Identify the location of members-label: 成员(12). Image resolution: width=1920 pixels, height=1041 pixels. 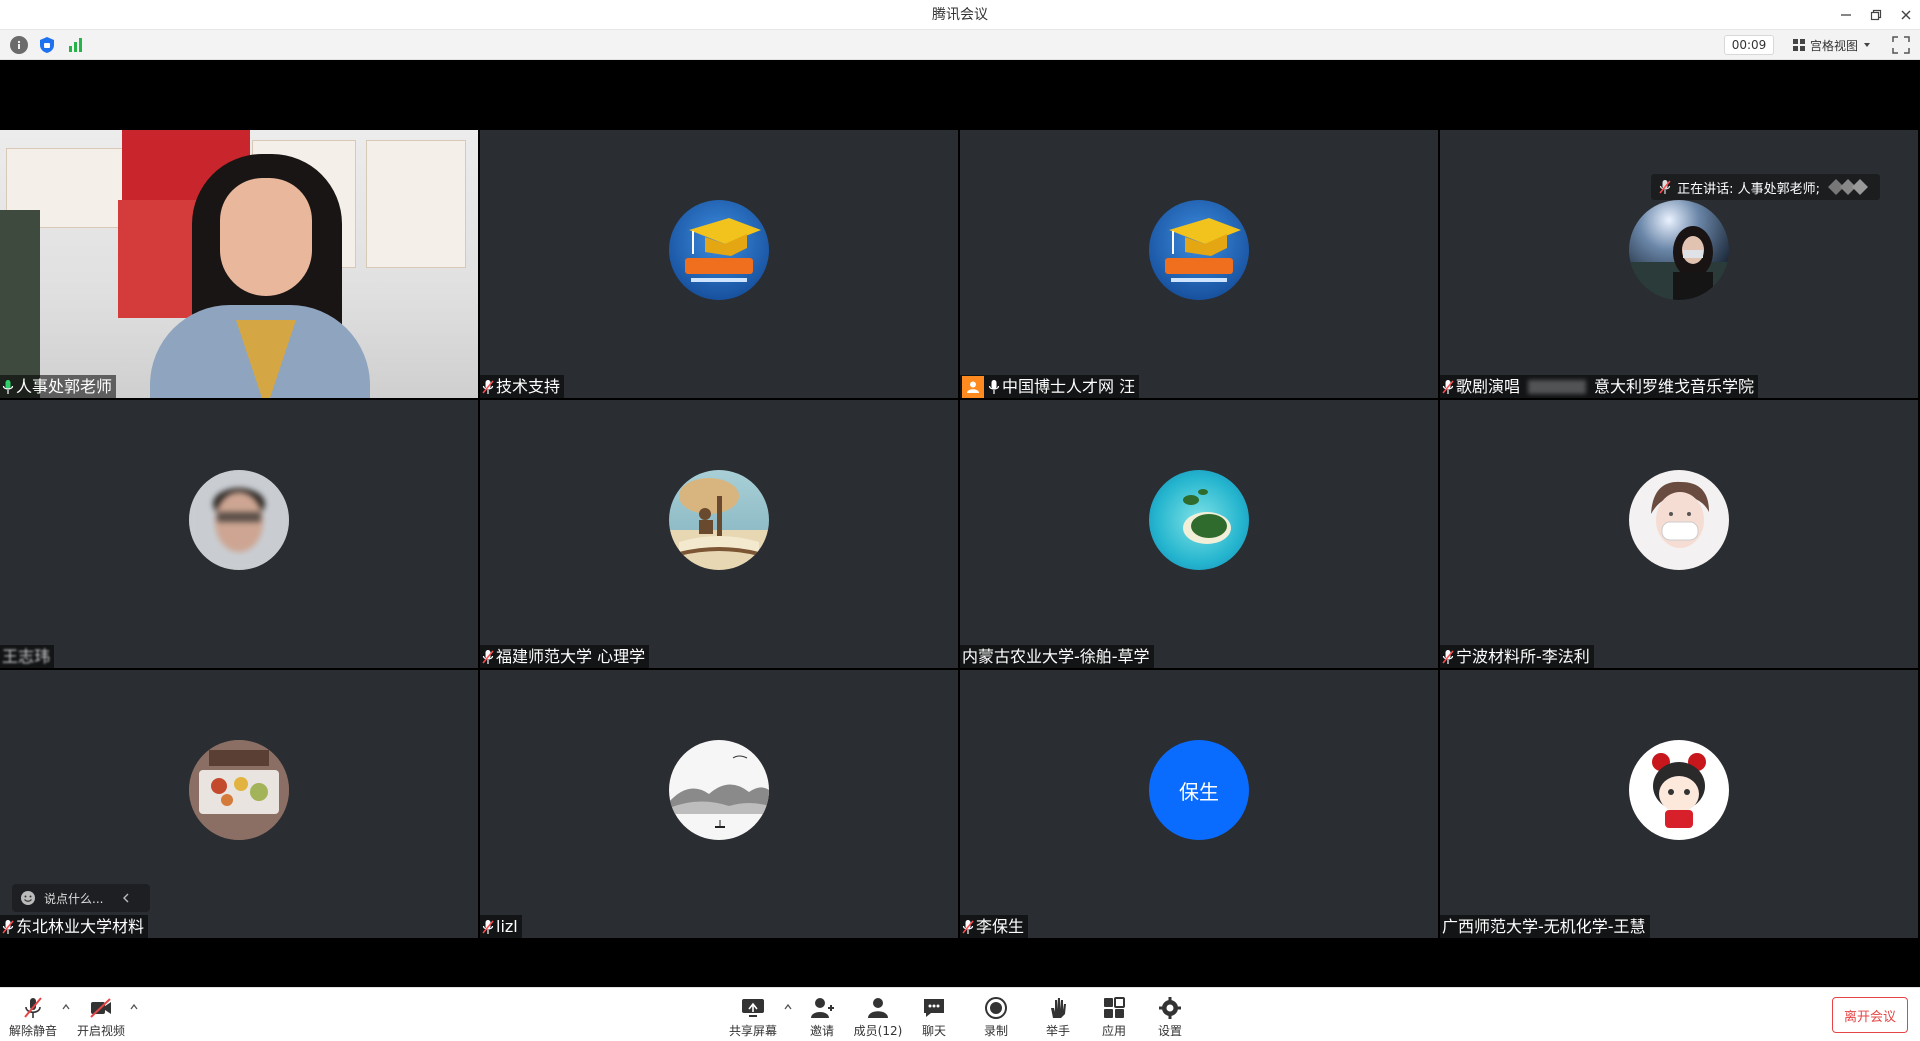
(878, 1031).